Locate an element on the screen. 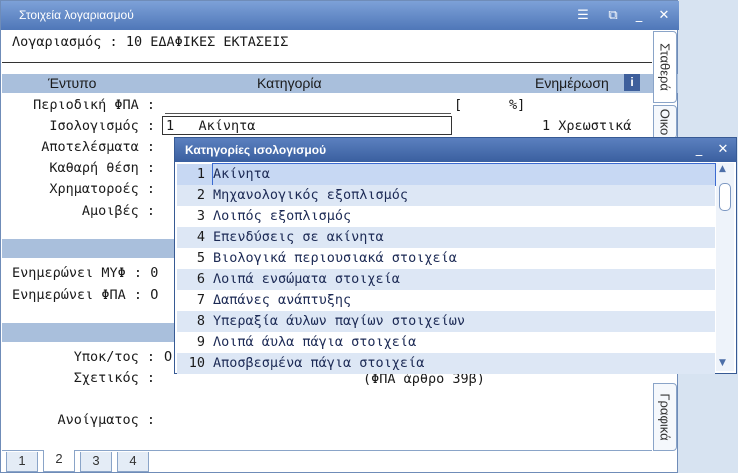 Image resolution: width=738 pixels, height=473 pixels. list-item-text: Λοιπά ενσώματα στοιχεία is located at coordinates (306, 279).